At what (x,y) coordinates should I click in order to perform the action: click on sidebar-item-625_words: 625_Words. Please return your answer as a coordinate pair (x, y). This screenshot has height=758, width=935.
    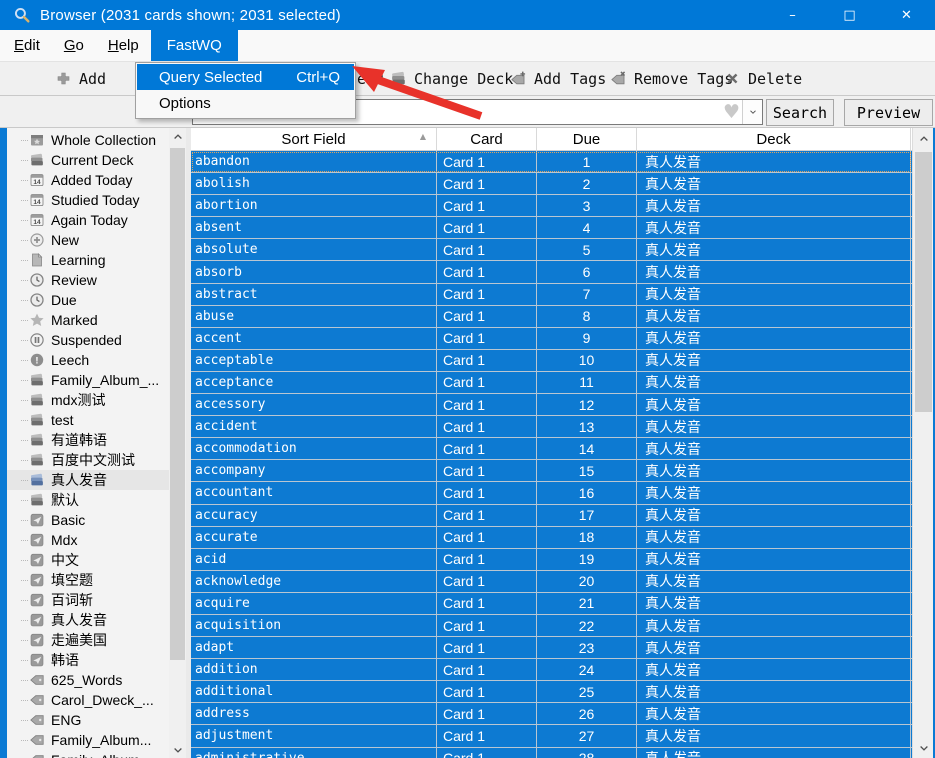
    Looking at the image, I should click on (88, 680).